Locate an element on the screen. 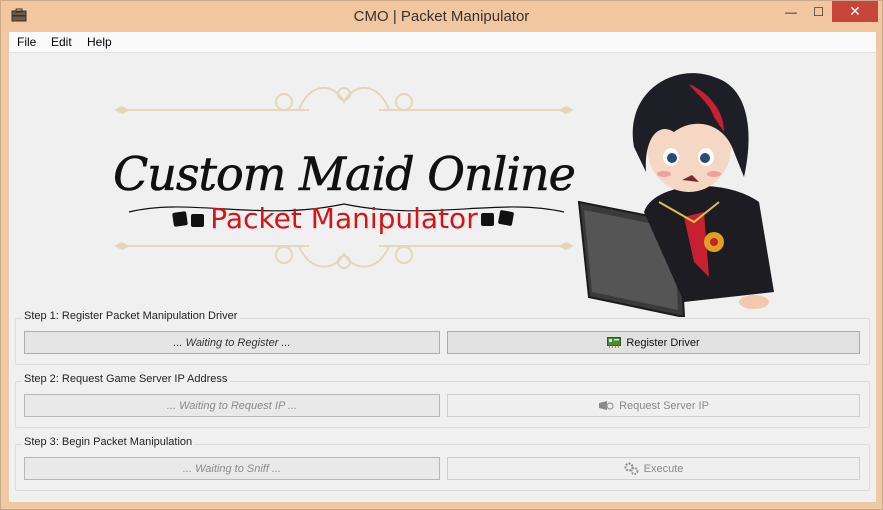  step-2-label: Step 2: Request Game Server IP Address is located at coordinates (126, 379).